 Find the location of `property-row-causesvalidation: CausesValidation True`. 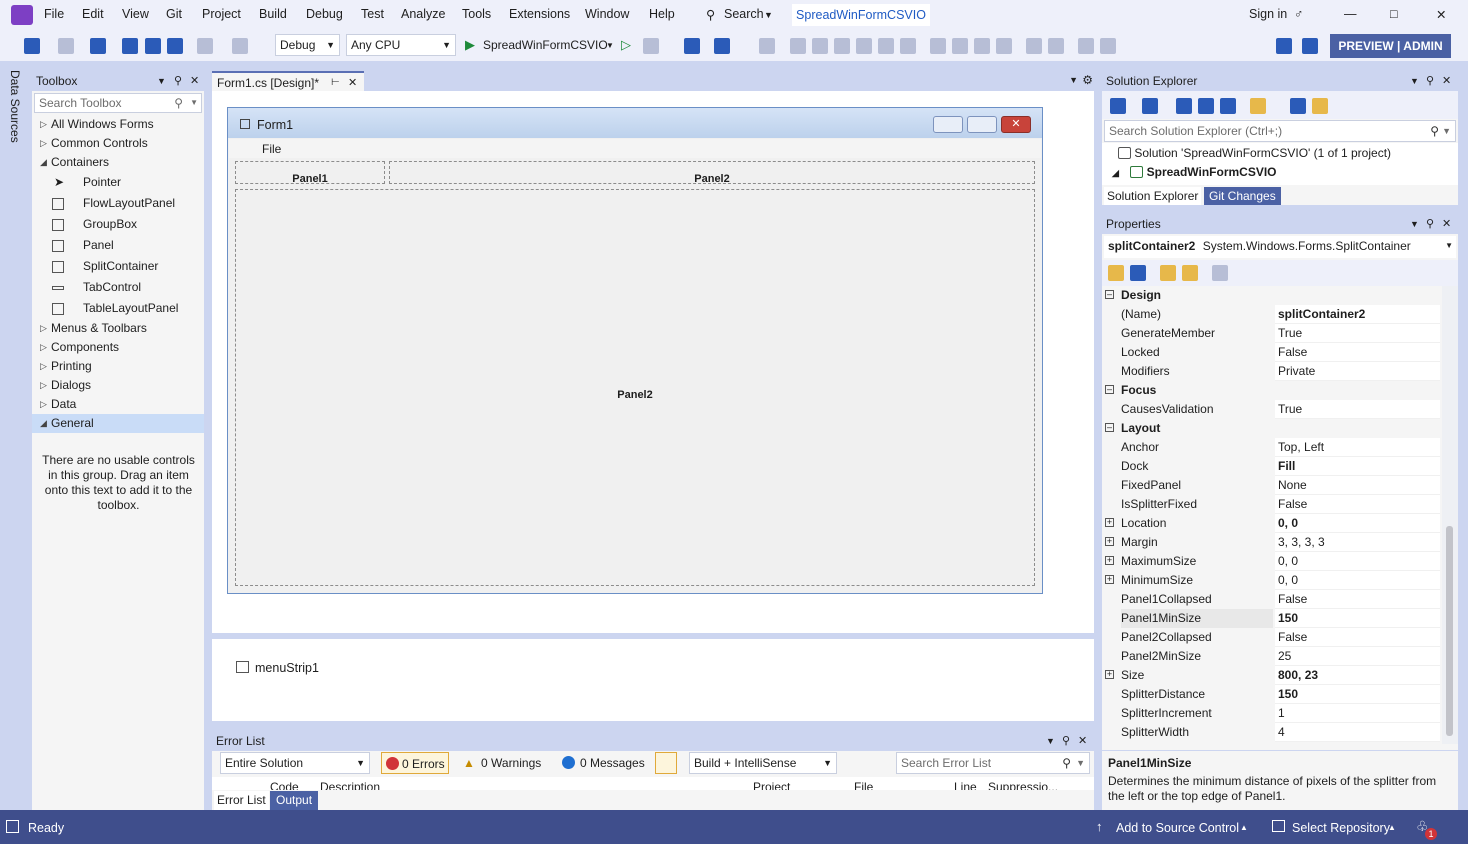

property-row-causesvalidation: CausesValidation True is located at coordinates (1271, 409).